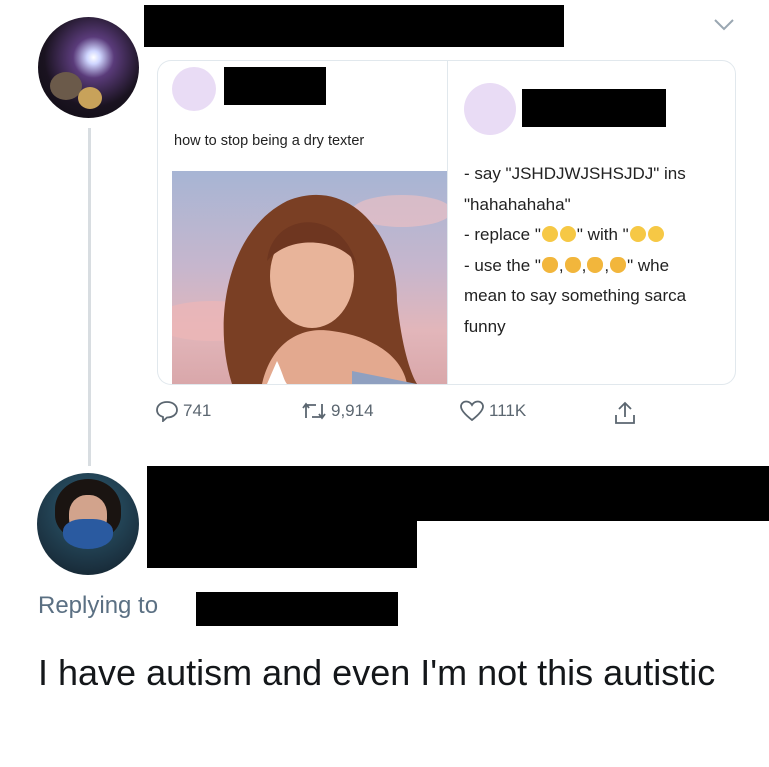 The width and height of the screenshot is (769, 767). I want to click on reply-button: 741, so click(183, 411).